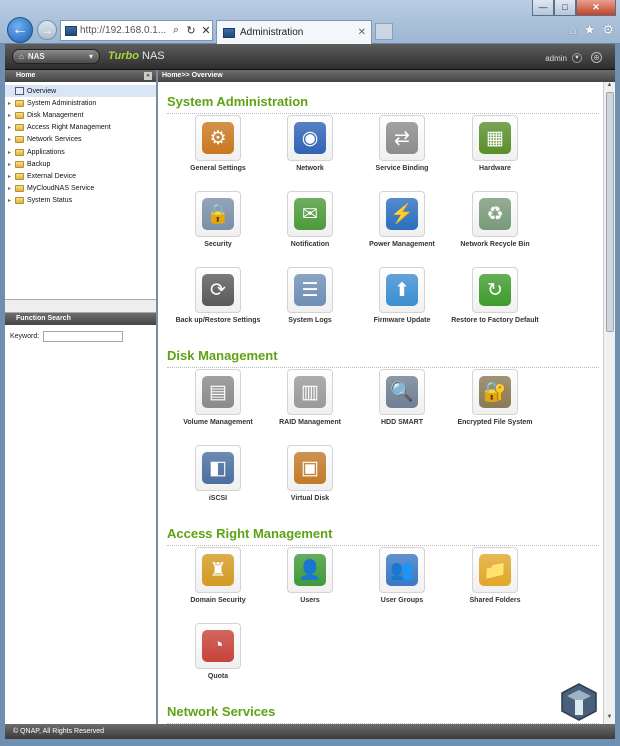  I want to click on item-icon-box: 📁, so click(495, 570).